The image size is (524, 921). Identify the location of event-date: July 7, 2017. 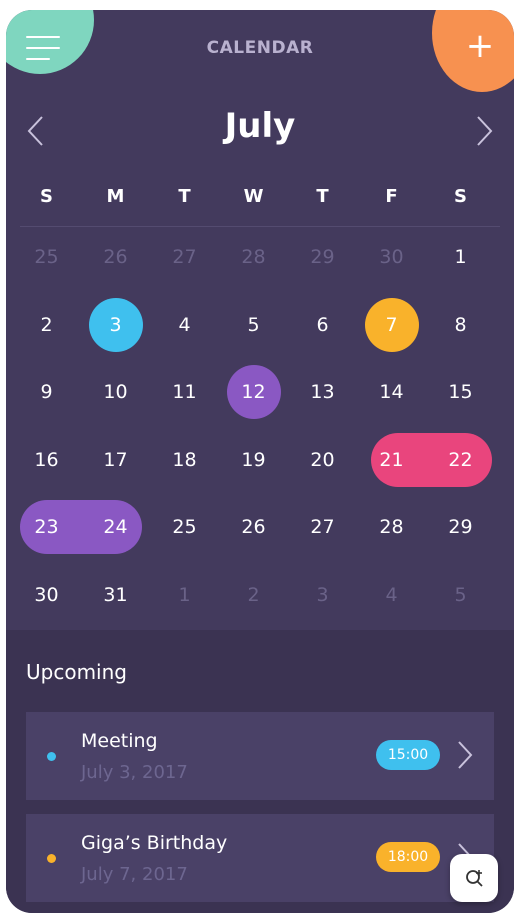
(134, 874).